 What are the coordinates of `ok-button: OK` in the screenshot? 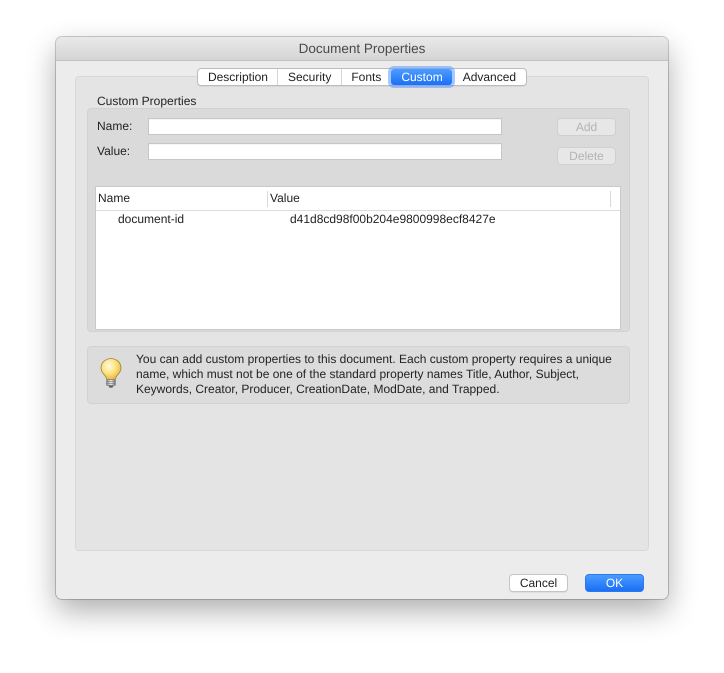 It's located at (614, 583).